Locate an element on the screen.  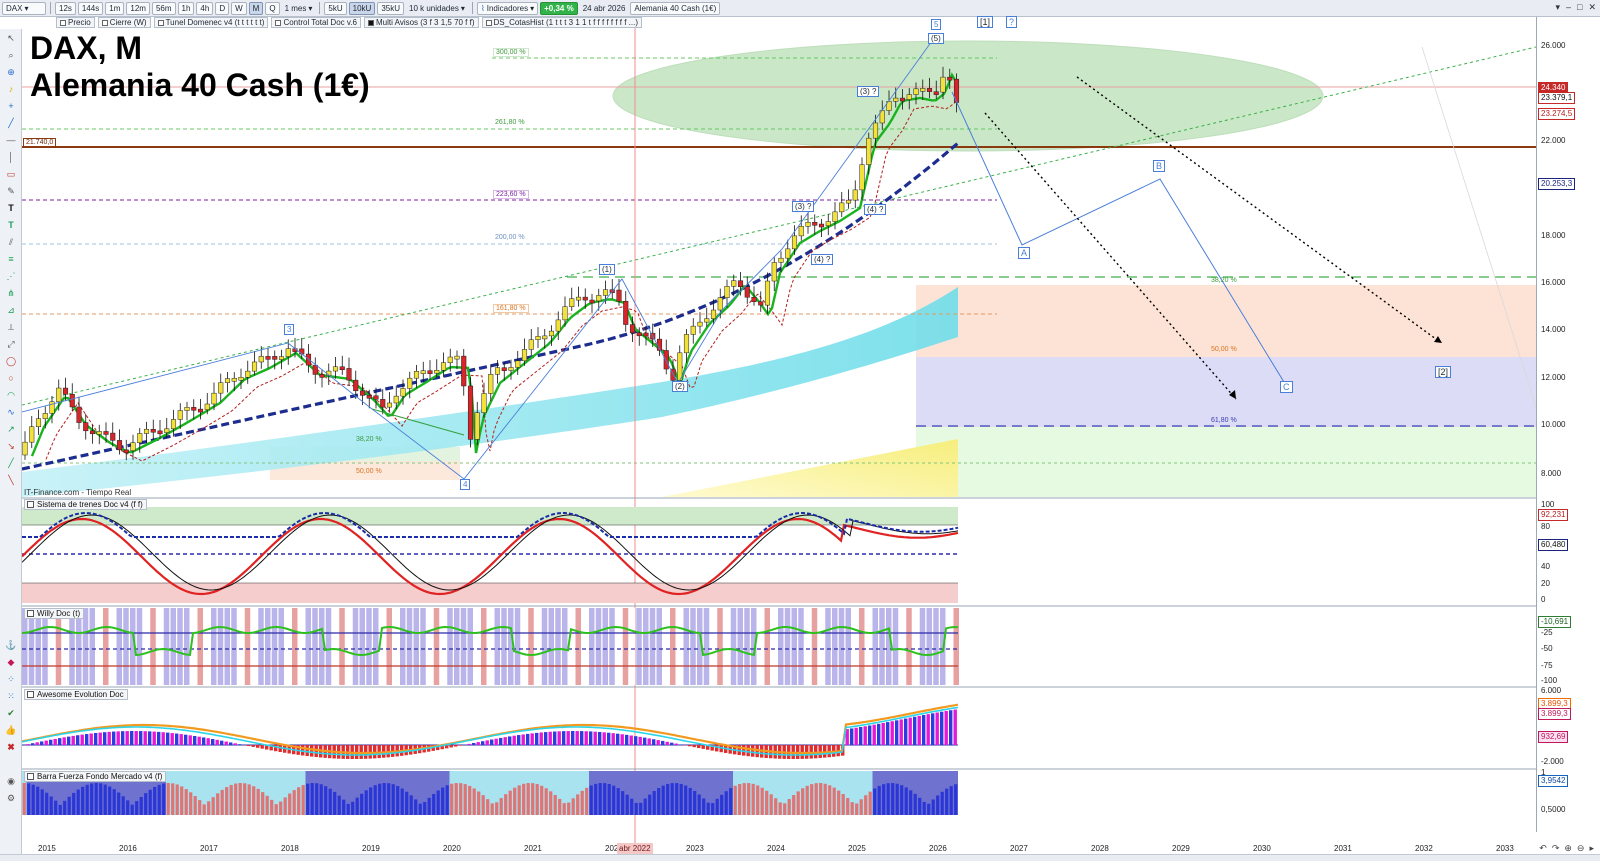
scroll-right-icon: ▸ is located at coordinates (1591, 848).